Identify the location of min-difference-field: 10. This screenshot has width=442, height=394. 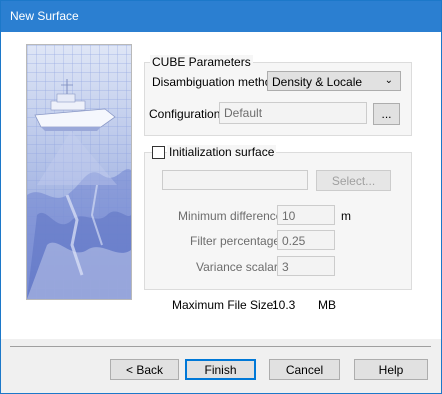
(306, 215).